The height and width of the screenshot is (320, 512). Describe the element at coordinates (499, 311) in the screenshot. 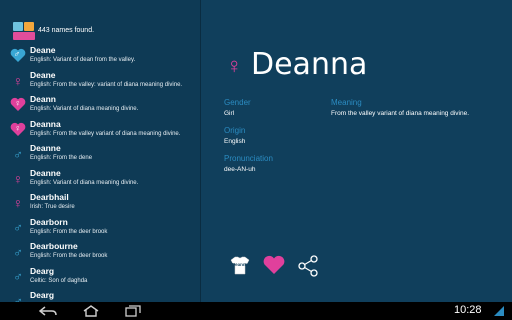

I see `signal-icon` at that location.